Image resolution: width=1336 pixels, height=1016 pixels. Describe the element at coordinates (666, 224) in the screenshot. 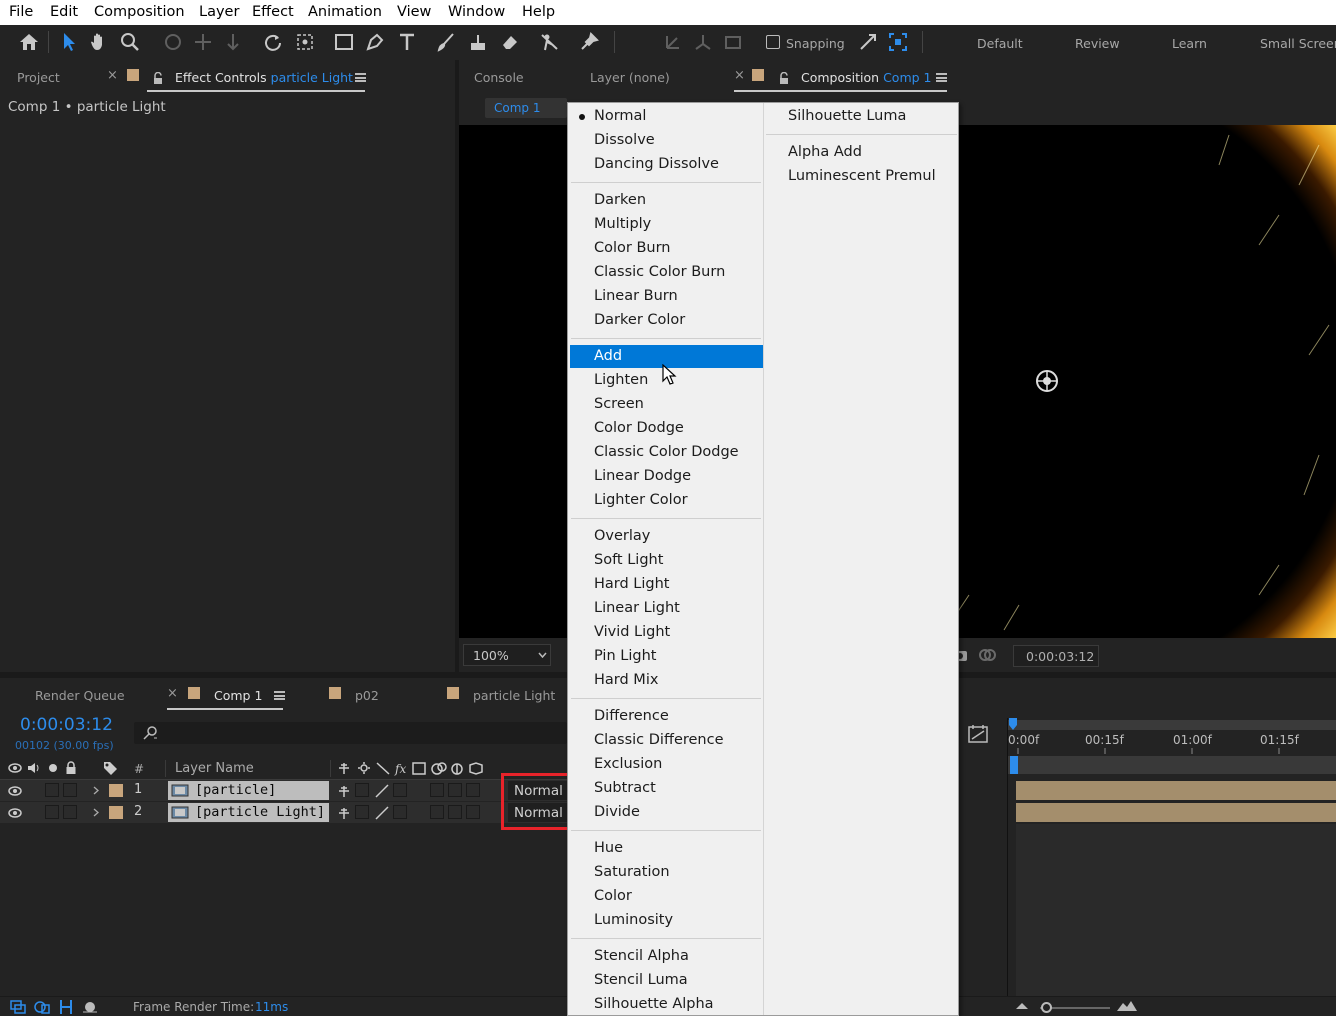

I see `menu-item-multiply: Multiply` at that location.